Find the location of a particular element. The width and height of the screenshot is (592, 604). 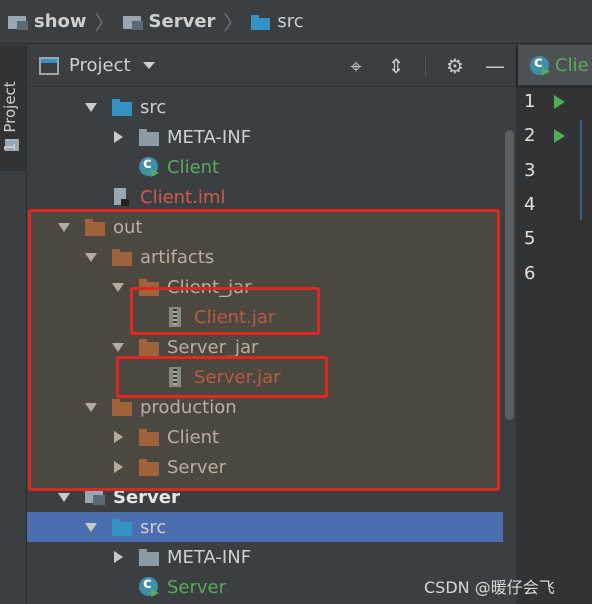

editor-tab-client: Clie is located at coordinates (555, 65).